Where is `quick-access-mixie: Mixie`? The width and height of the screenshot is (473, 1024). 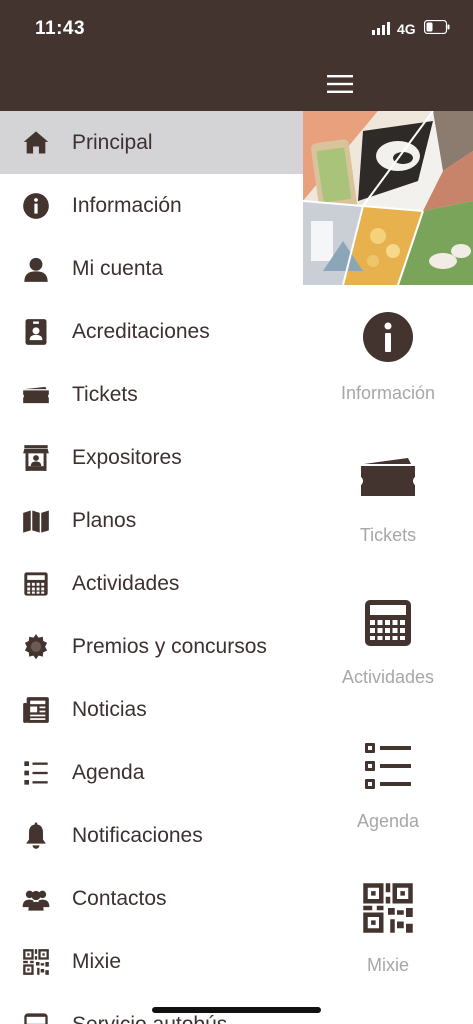
quick-access-mixie: Mixie is located at coordinates (388, 928).